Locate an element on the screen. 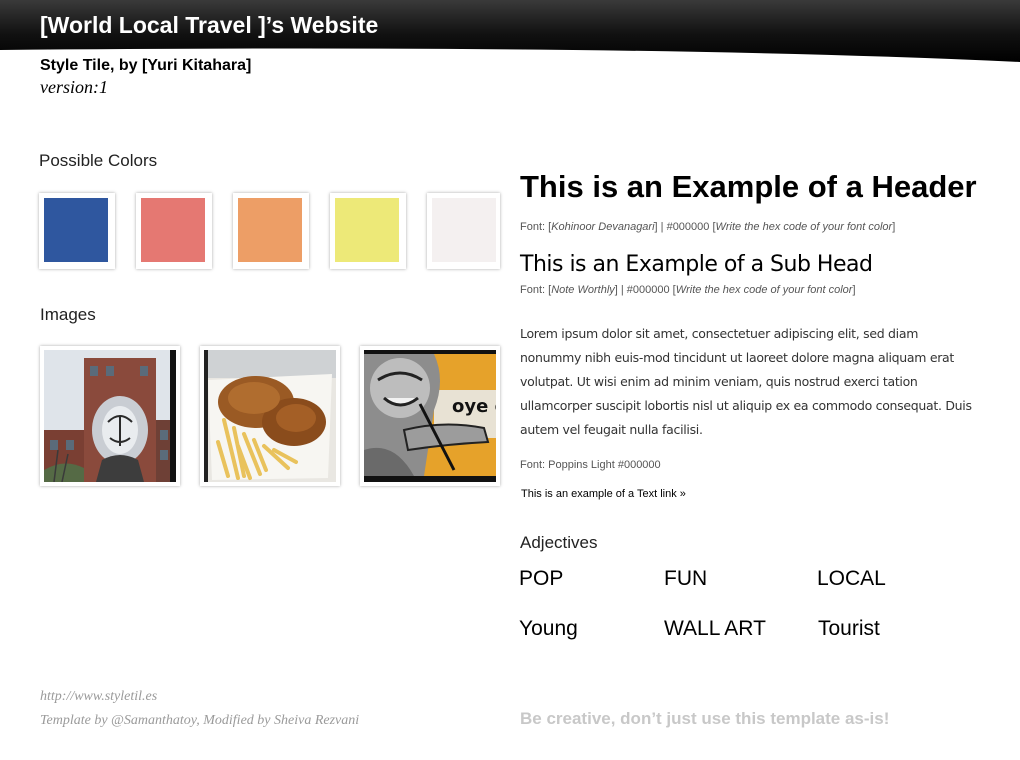  color-swatch-coral is located at coordinates (174, 231).